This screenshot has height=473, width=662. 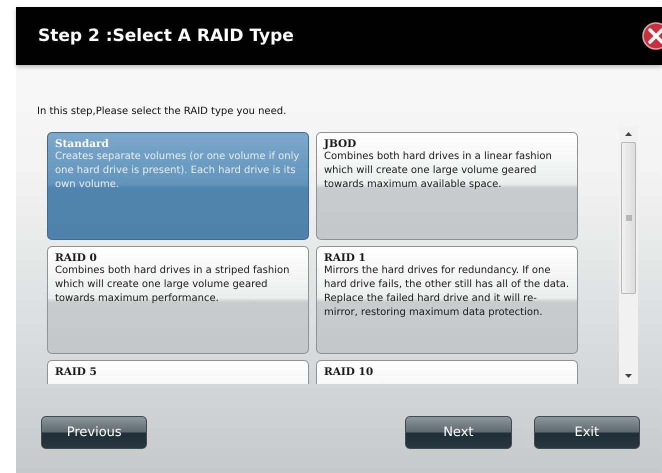 I want to click on raid-option-card: RAID 5, so click(x=178, y=372).